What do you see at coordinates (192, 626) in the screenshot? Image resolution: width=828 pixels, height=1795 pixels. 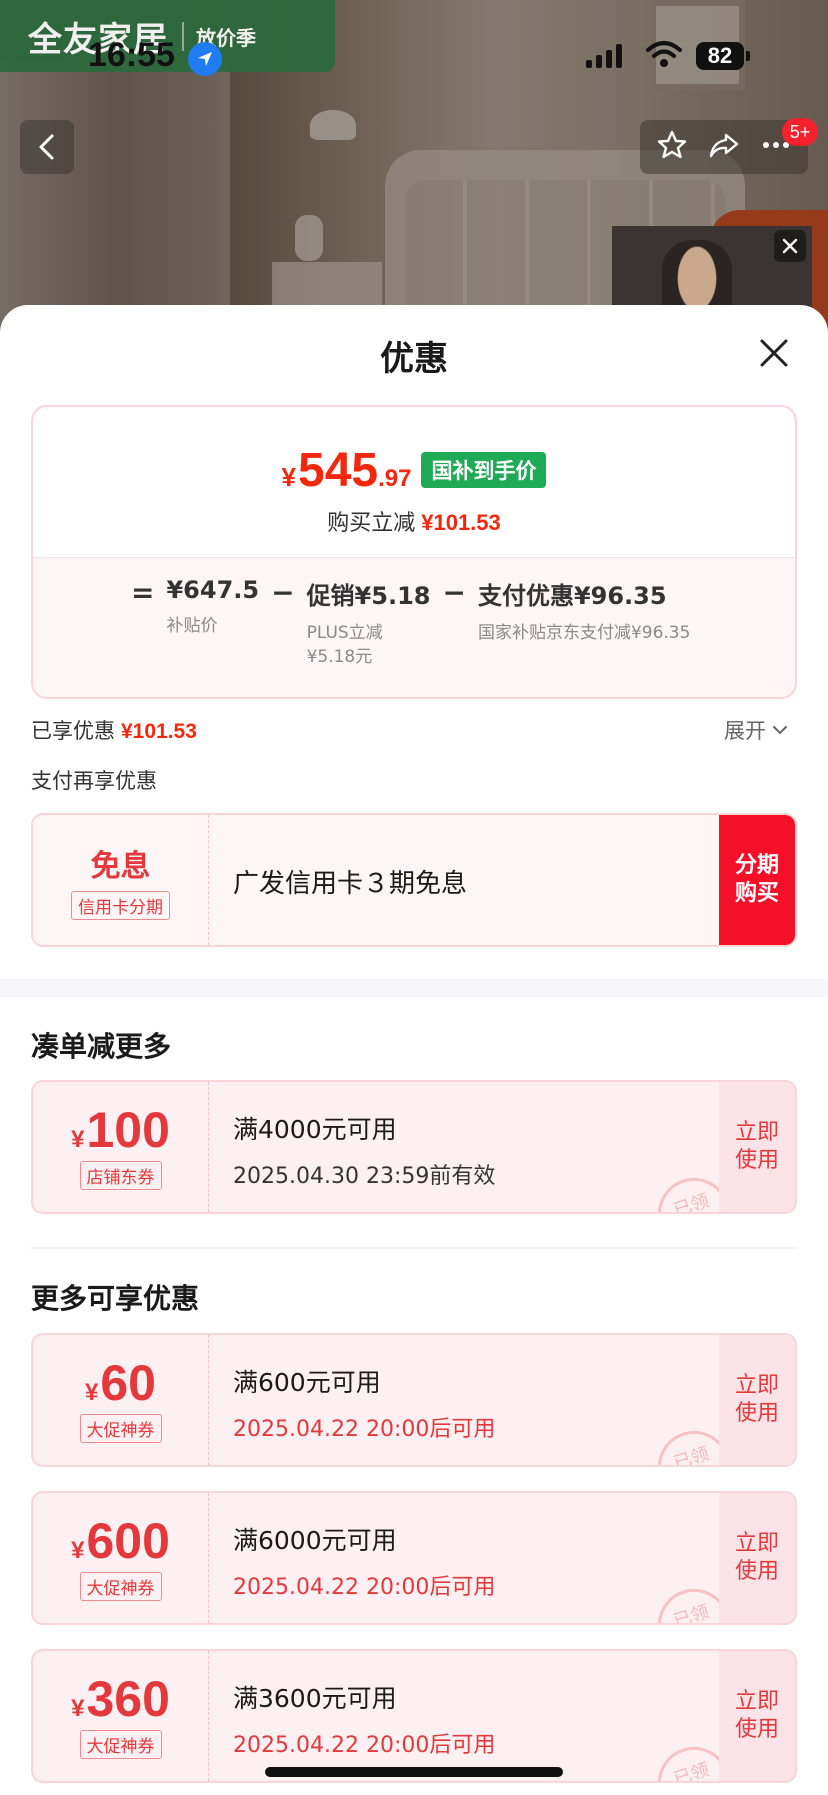 I see `base-price-label: 补贴价` at bounding box center [192, 626].